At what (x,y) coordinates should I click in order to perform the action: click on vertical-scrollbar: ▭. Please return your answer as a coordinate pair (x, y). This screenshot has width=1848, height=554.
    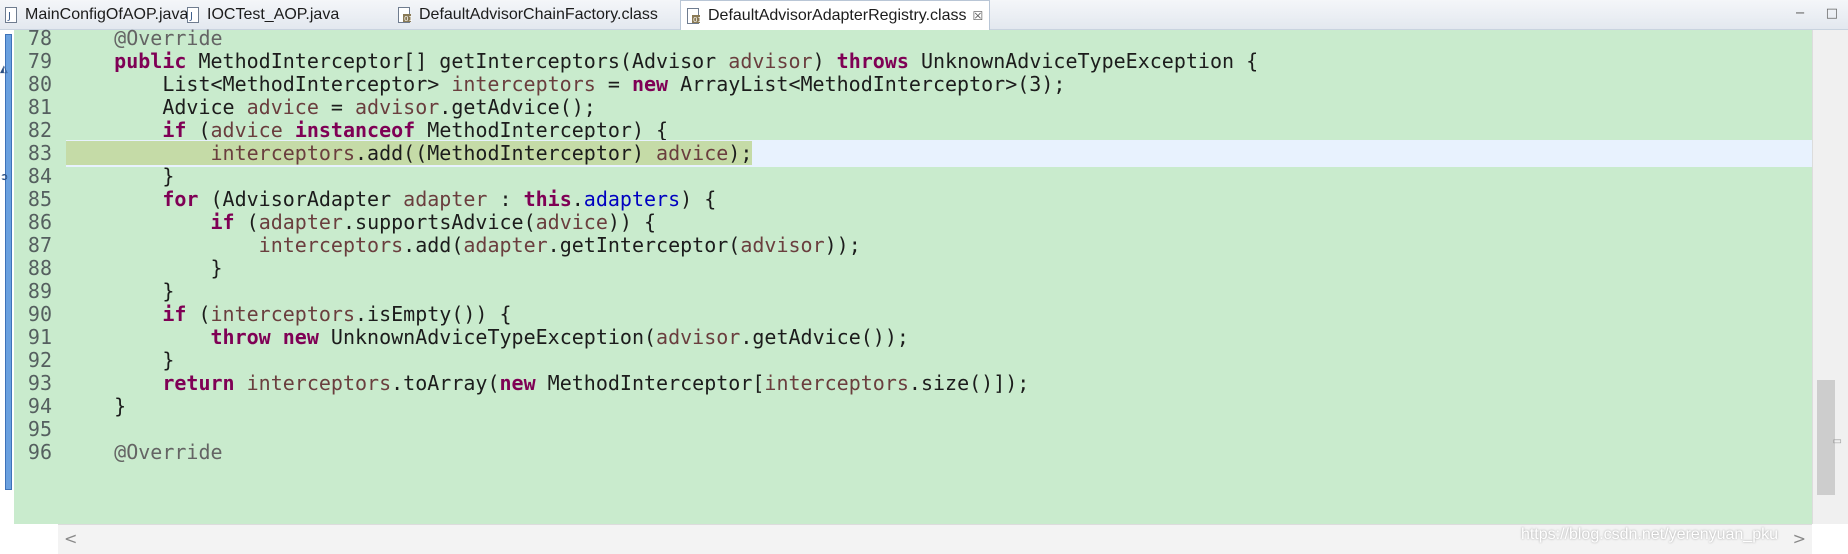
    Looking at the image, I should click on (1830, 277).